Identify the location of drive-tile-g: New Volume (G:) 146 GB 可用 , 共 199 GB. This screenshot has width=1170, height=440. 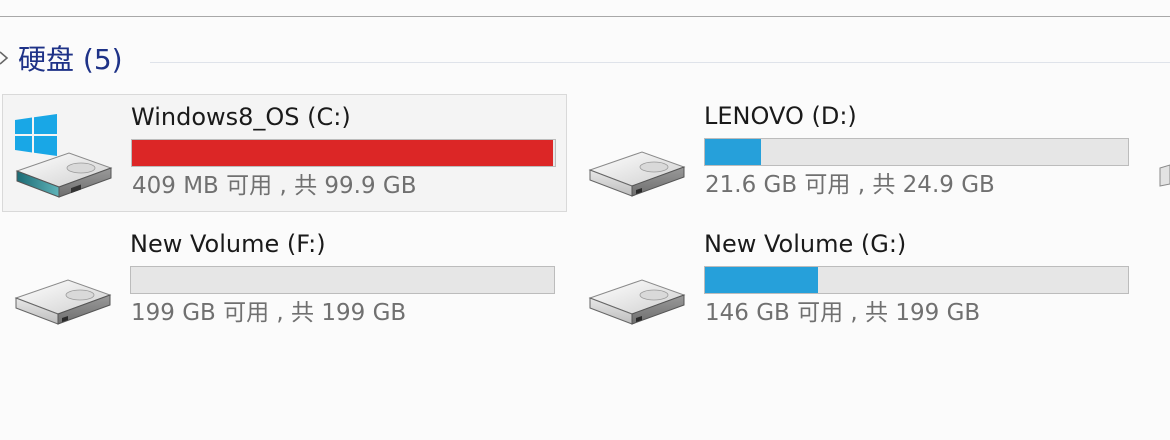
(858, 281).